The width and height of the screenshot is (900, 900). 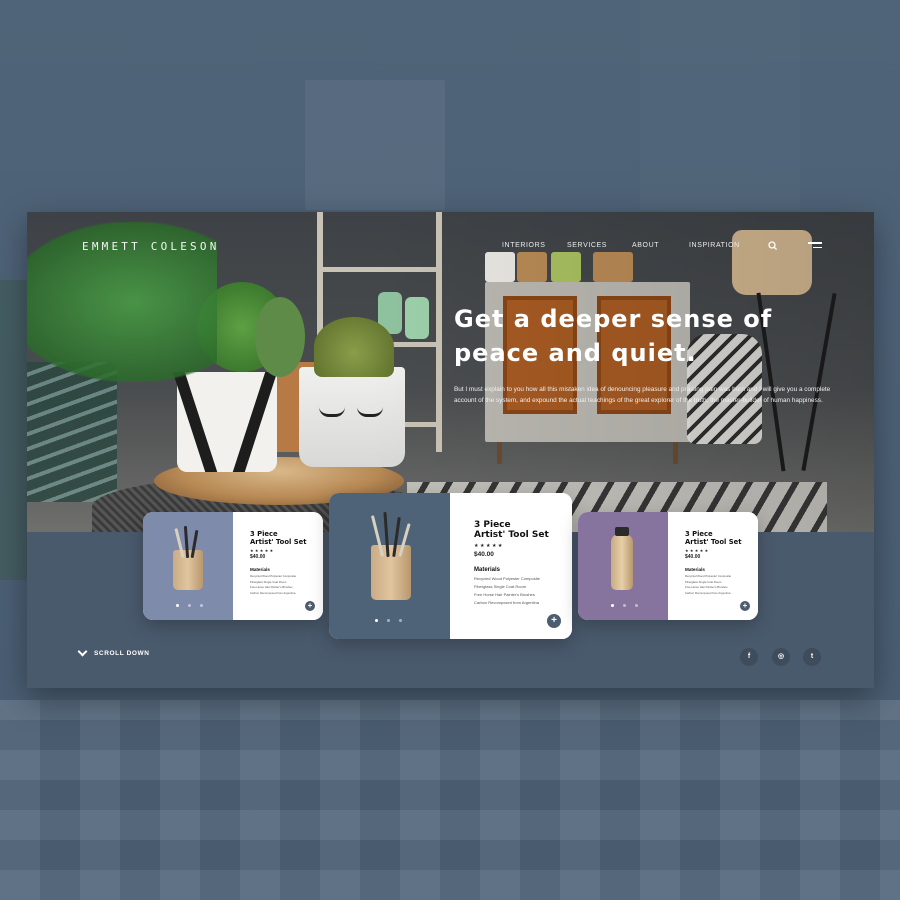 I want to click on product-title: 3 Piece, so click(x=492, y=525).